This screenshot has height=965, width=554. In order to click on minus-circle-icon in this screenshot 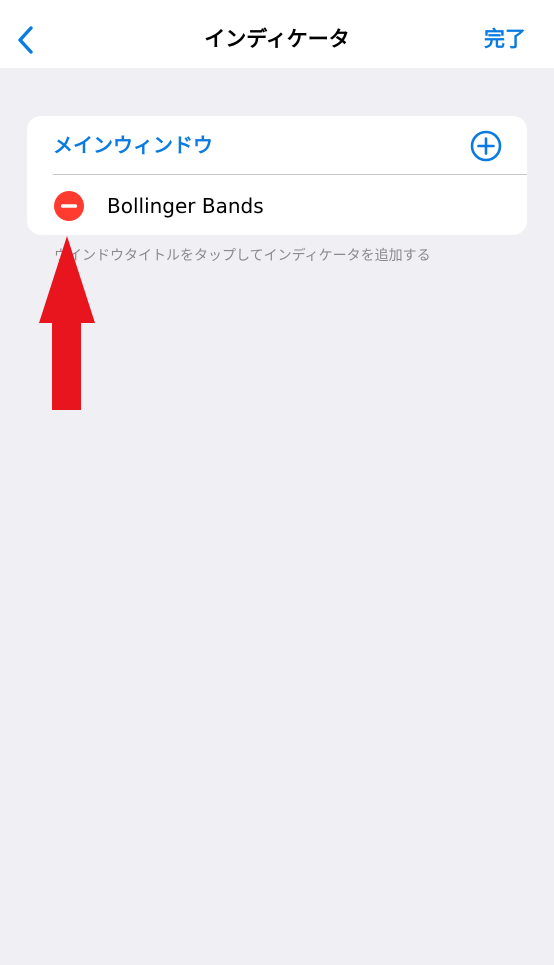, I will do `click(69, 206)`.